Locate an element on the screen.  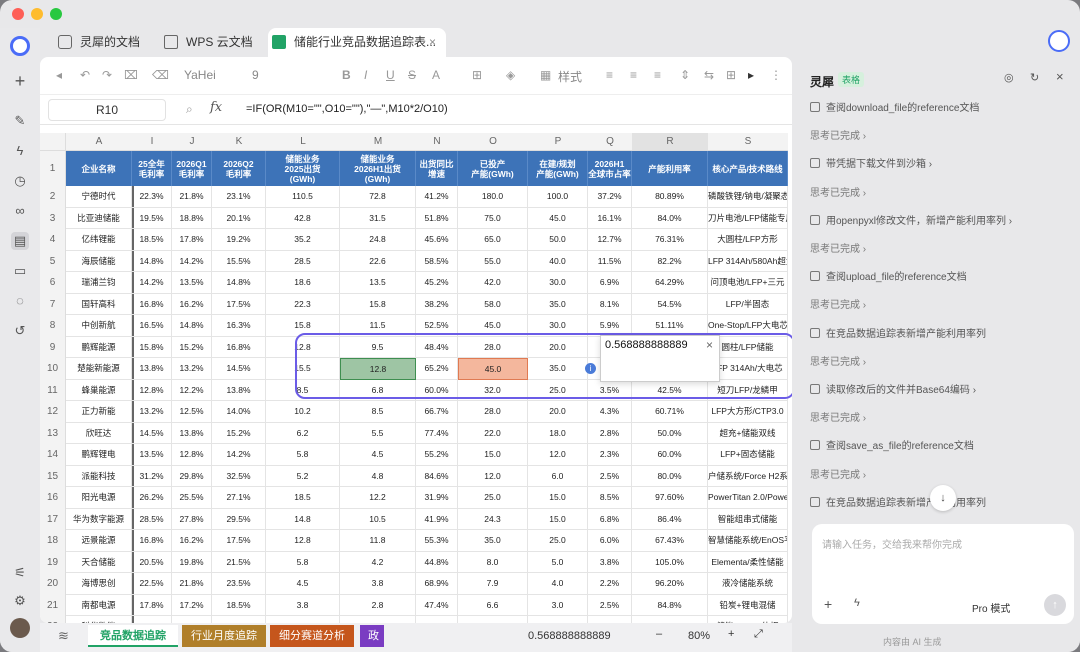
table-cell: LFP+固态储能 is located at coordinates (748, 455).